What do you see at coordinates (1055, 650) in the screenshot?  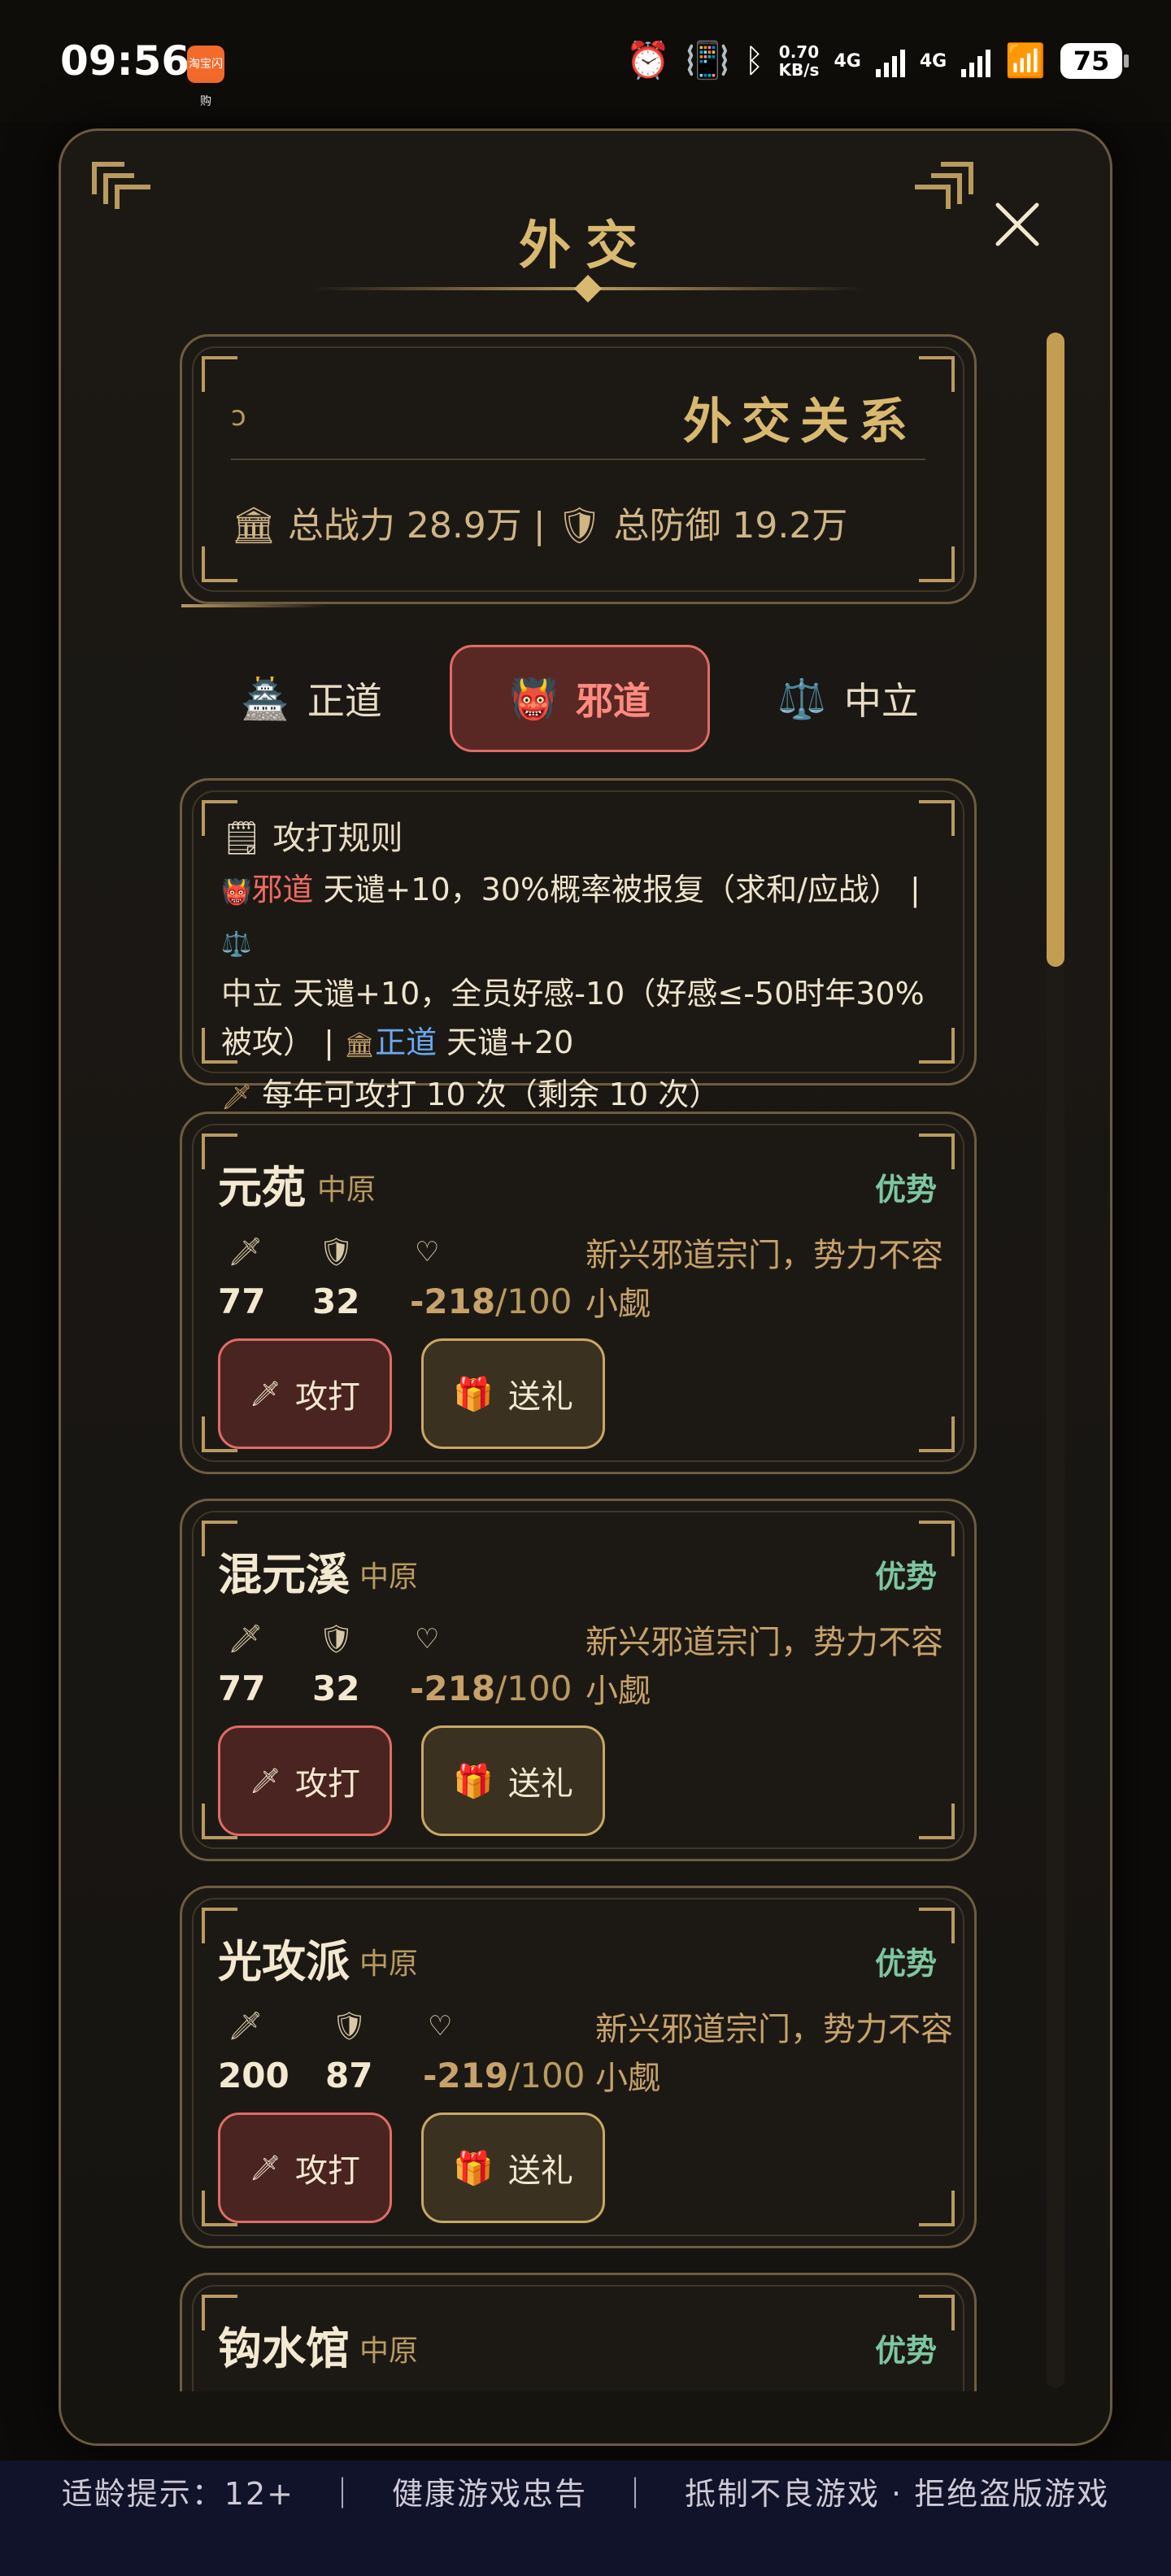 I see `scrollbar-thumb` at bounding box center [1055, 650].